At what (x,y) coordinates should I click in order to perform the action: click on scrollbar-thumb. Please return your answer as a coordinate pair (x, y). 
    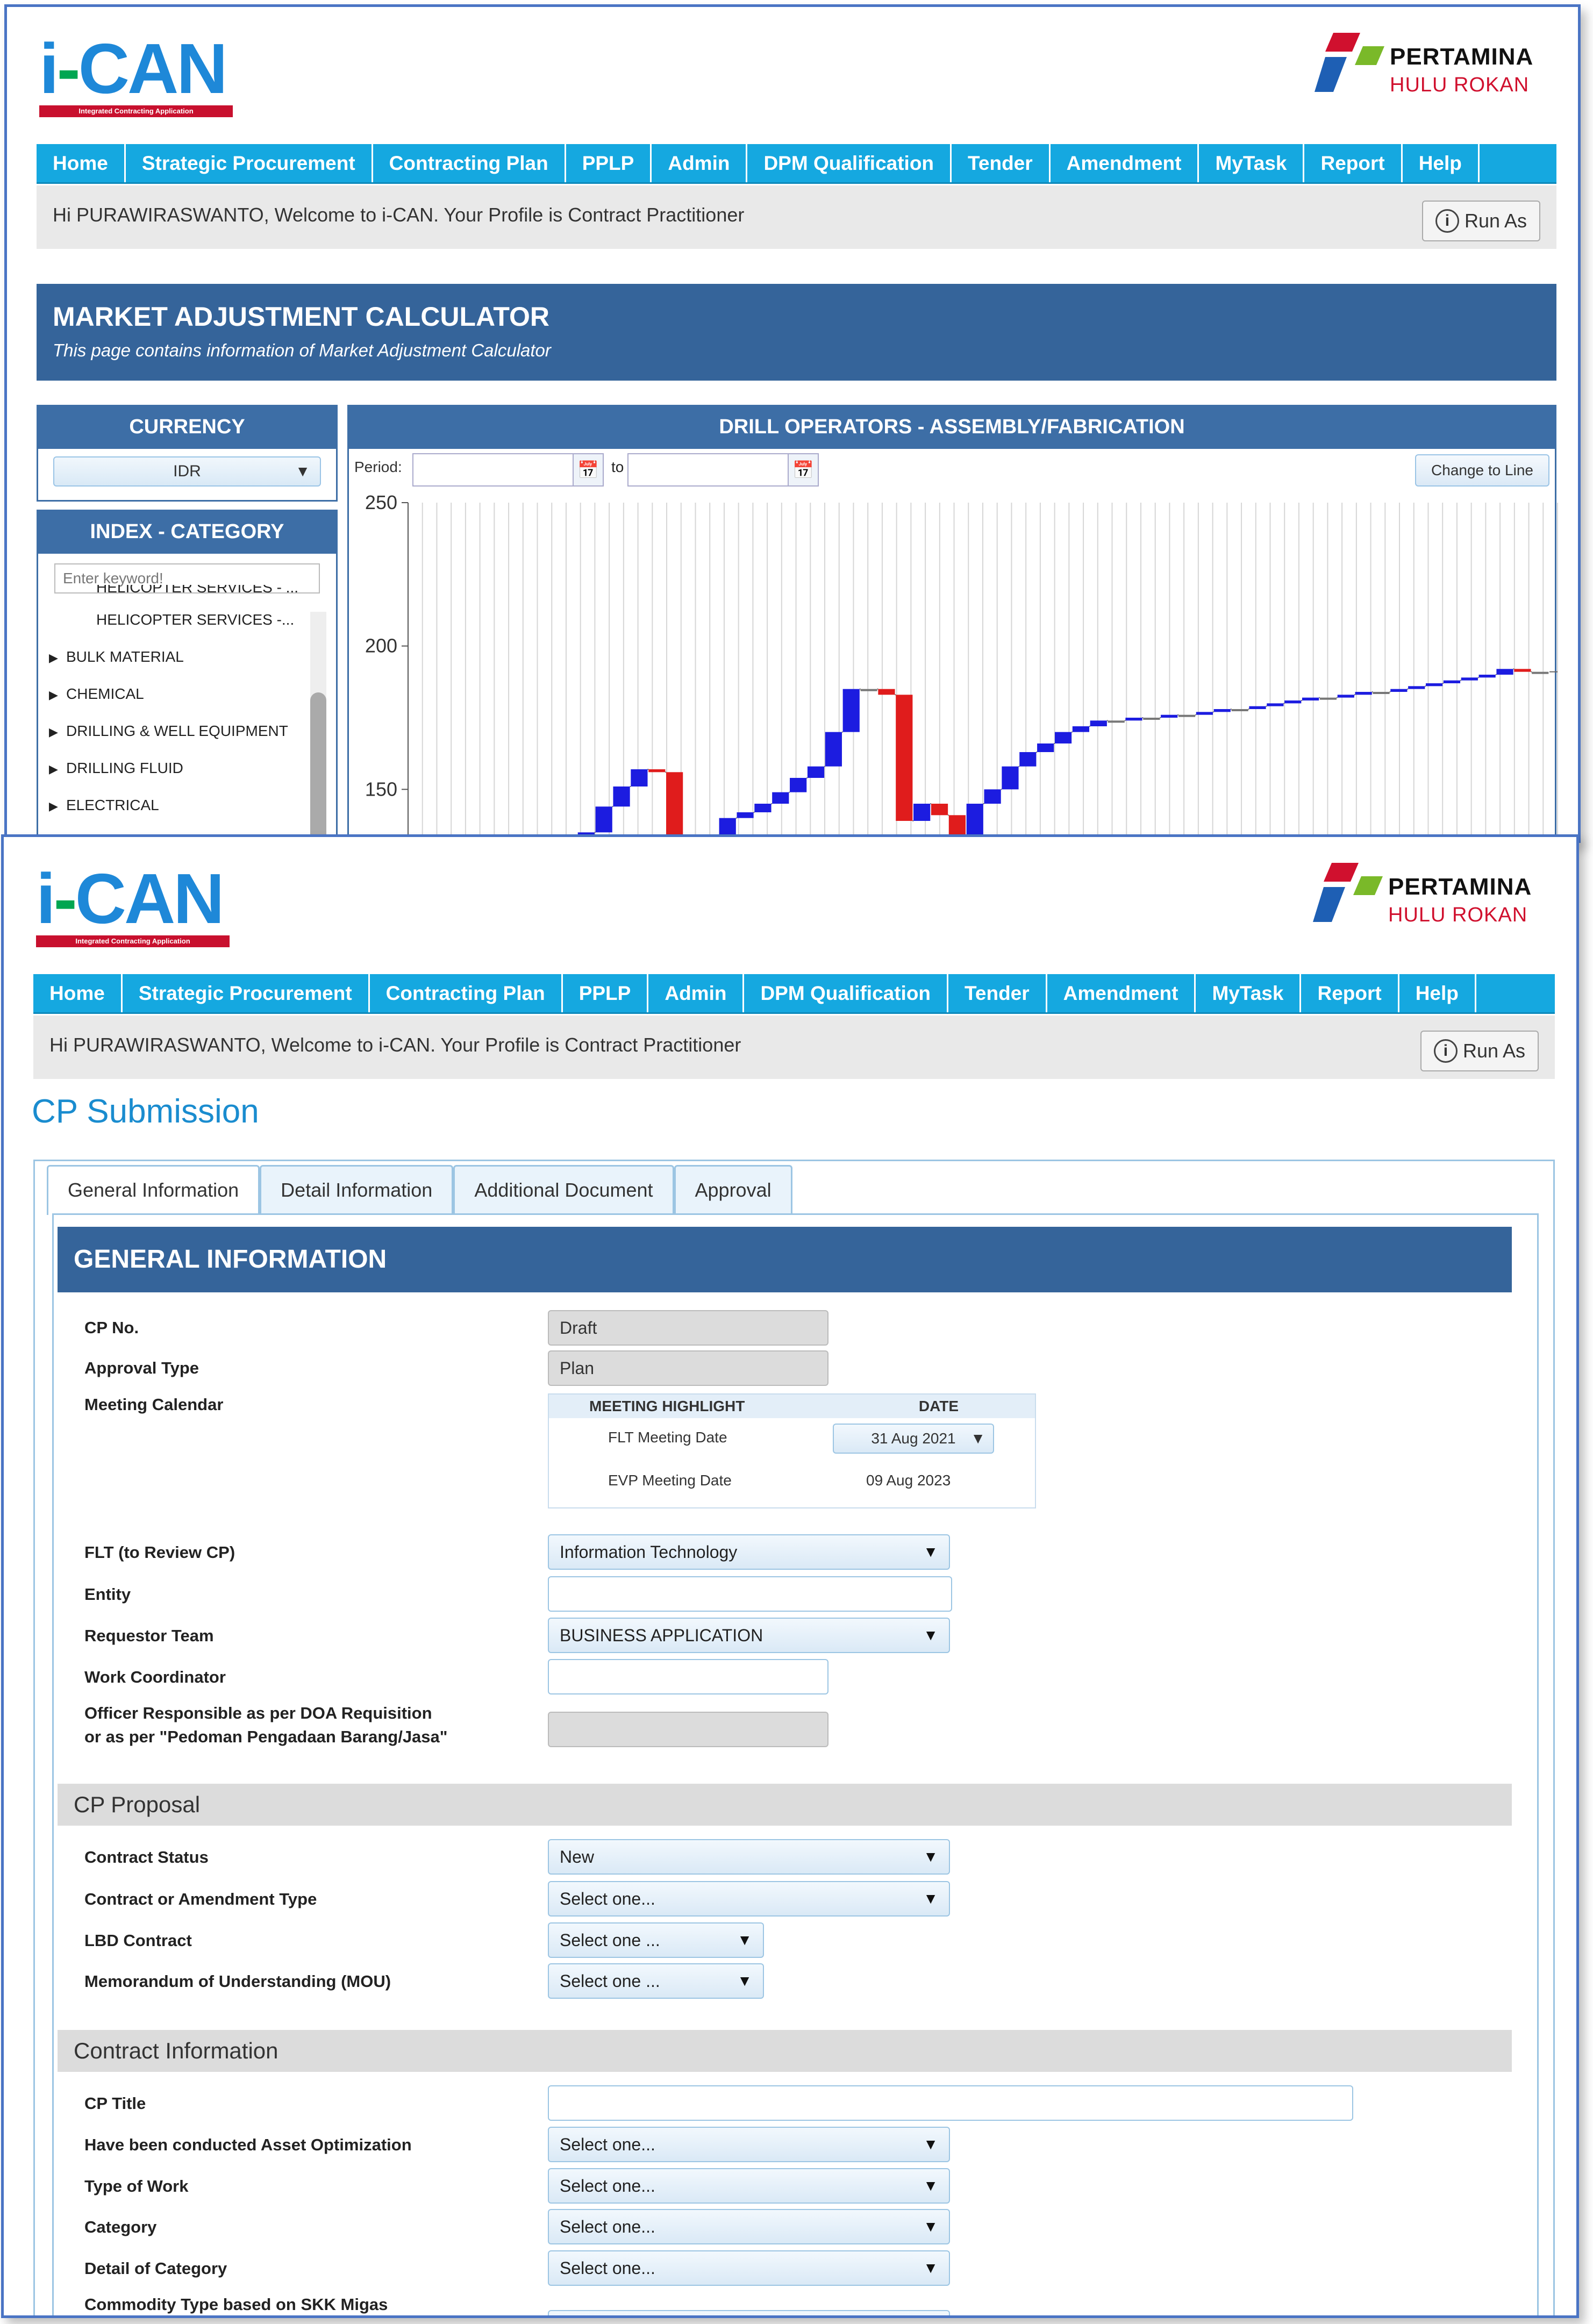
    Looking at the image, I should click on (318, 766).